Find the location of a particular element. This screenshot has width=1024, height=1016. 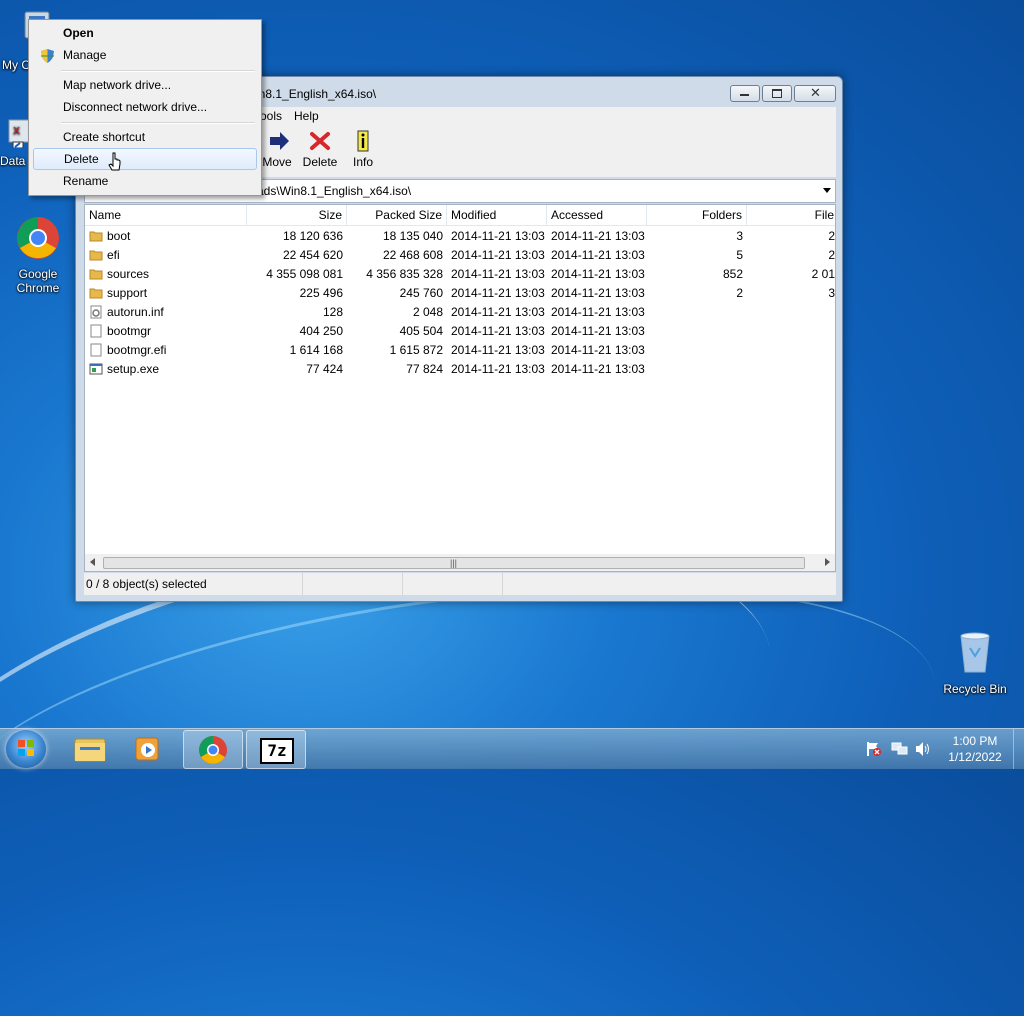

menu-item-manage: Manage is located at coordinates (145, 55).